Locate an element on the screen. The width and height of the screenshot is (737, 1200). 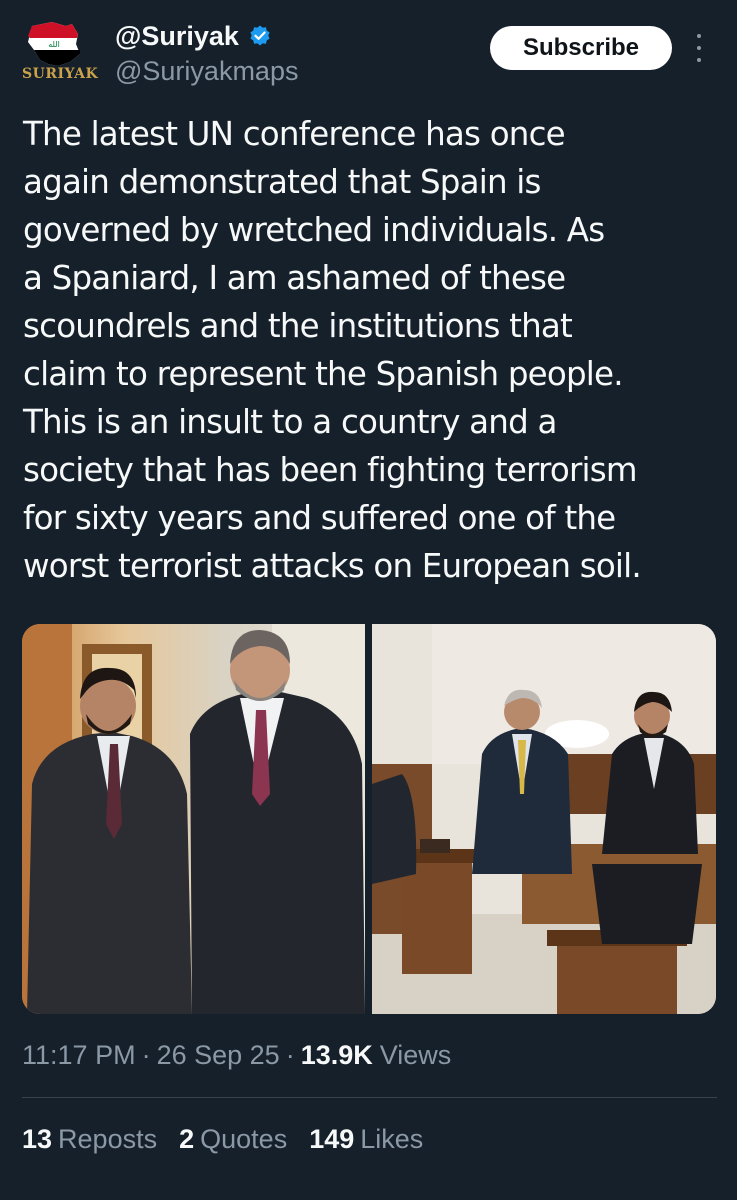
divider is located at coordinates (369, 1097).